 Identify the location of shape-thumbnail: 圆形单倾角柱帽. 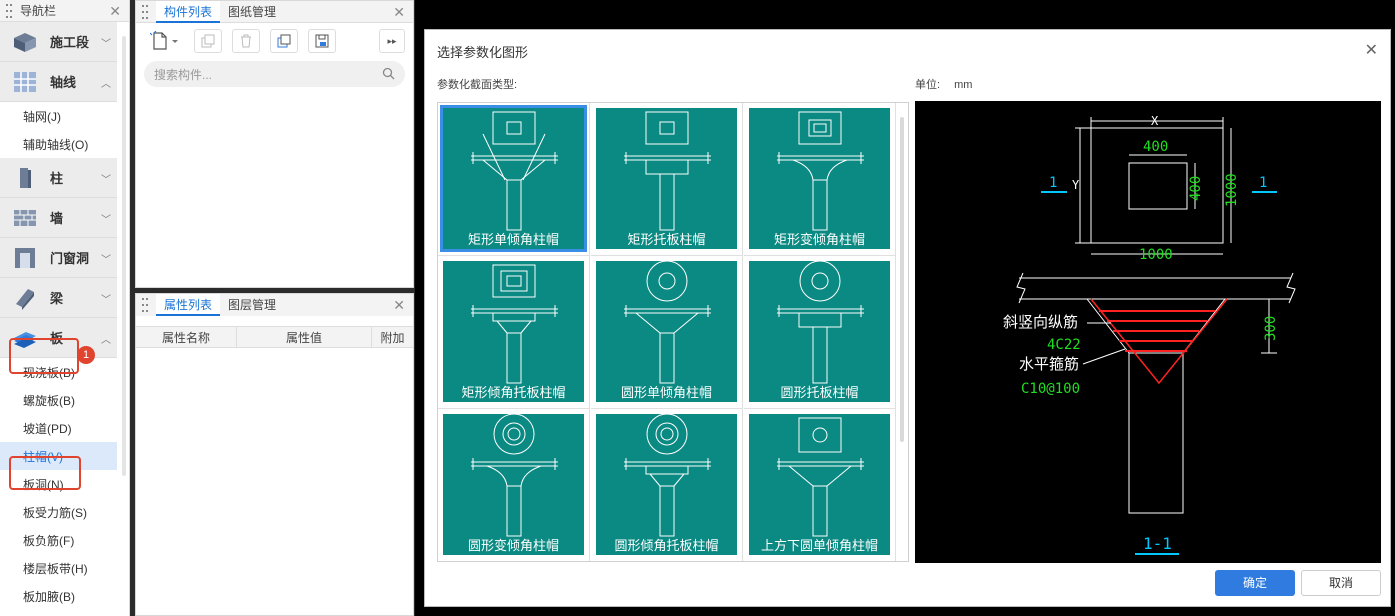
(666, 331).